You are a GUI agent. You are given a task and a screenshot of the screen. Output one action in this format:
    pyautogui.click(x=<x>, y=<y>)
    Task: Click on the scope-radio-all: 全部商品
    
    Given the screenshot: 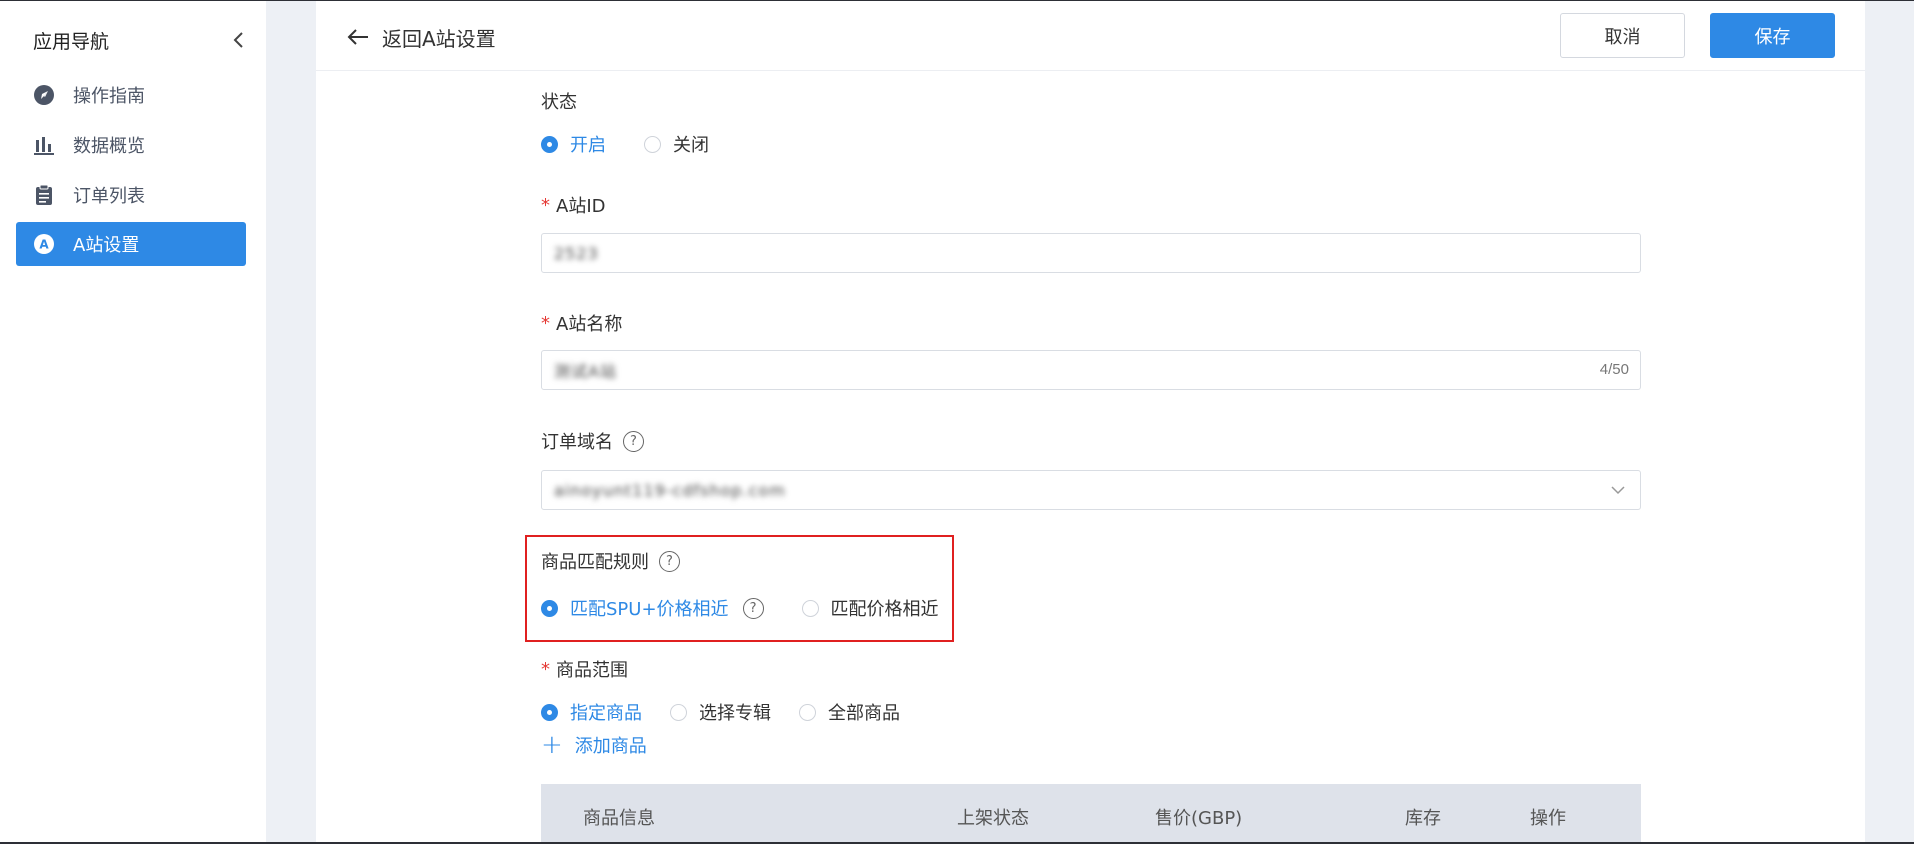 What is the action you would take?
    pyautogui.click(x=849, y=712)
    